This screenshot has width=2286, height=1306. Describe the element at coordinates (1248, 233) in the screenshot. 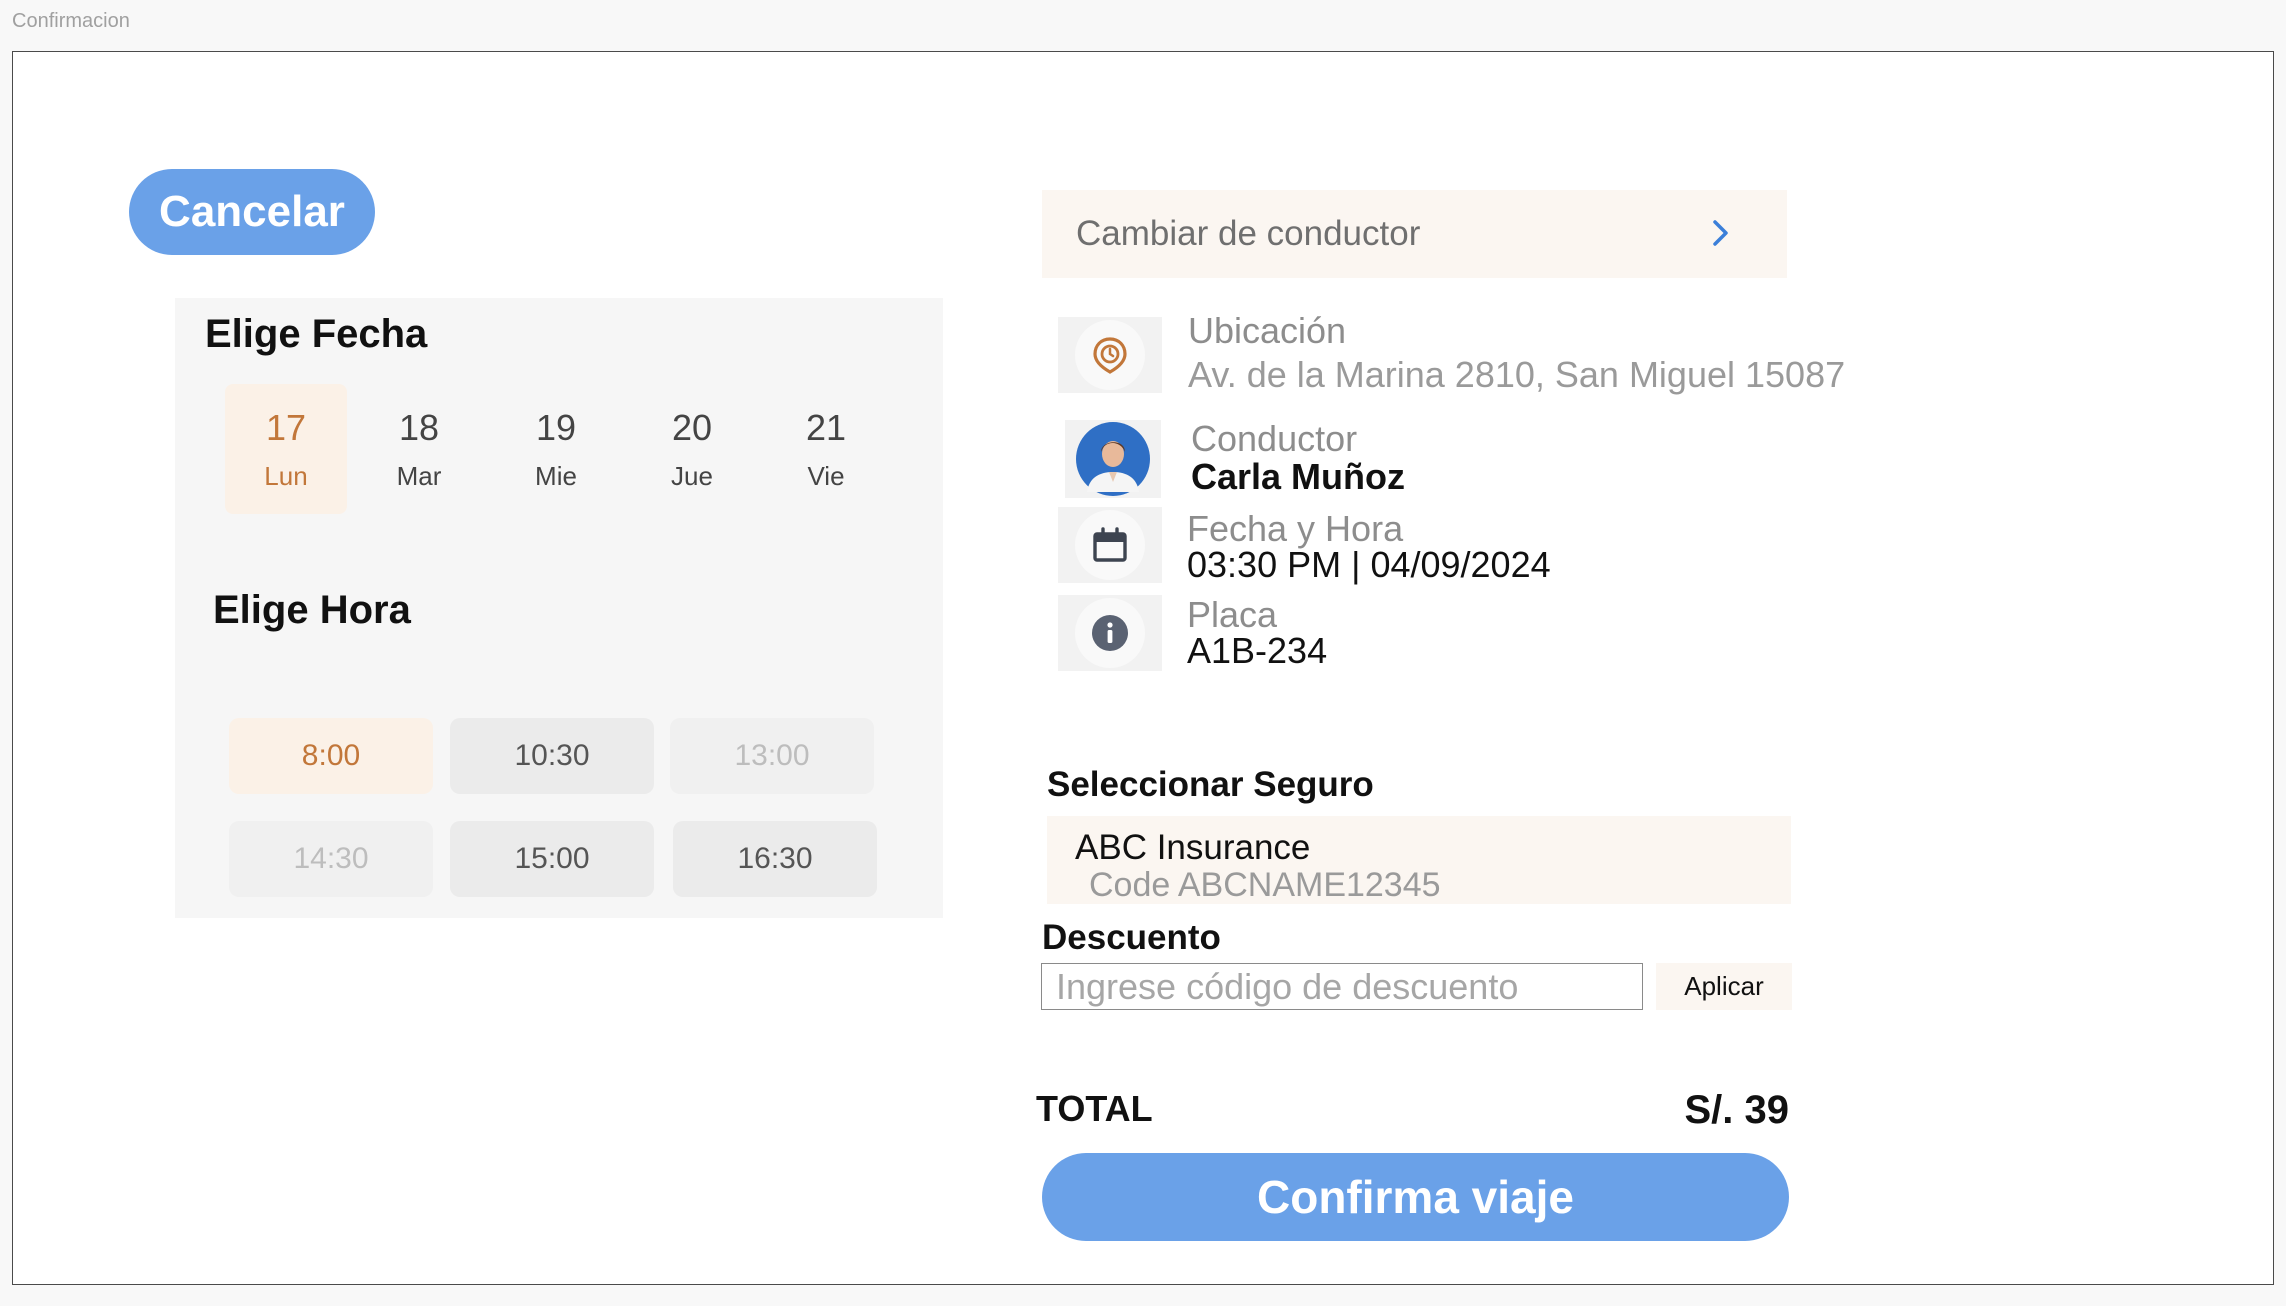

I see `change-driver-label: Cambiar de conductor` at that location.